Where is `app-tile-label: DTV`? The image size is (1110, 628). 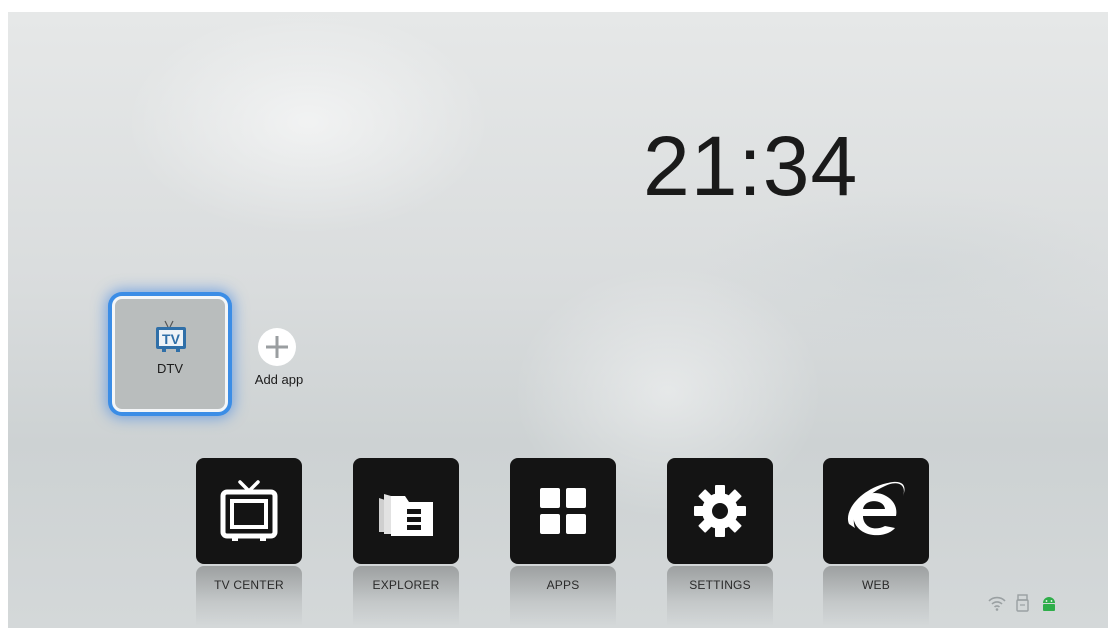
app-tile-label: DTV is located at coordinates (170, 368).